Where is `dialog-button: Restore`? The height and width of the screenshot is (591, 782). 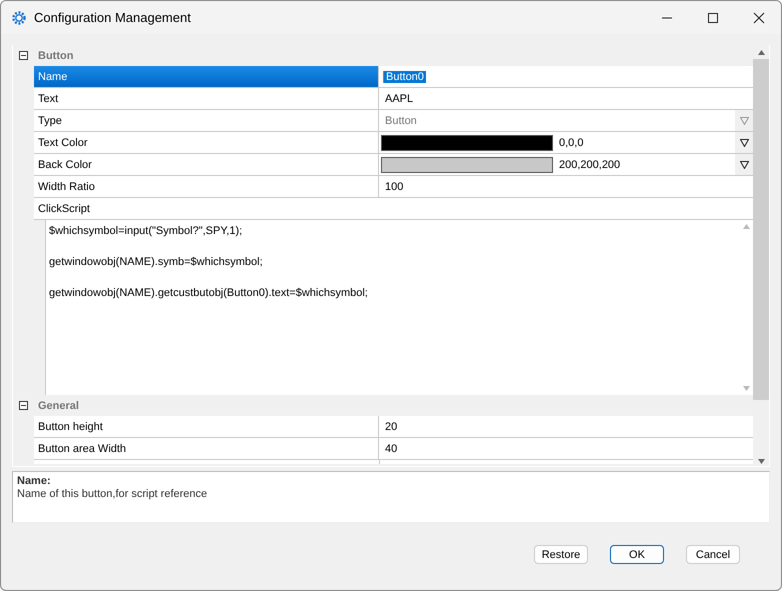 dialog-button: Restore is located at coordinates (561, 554).